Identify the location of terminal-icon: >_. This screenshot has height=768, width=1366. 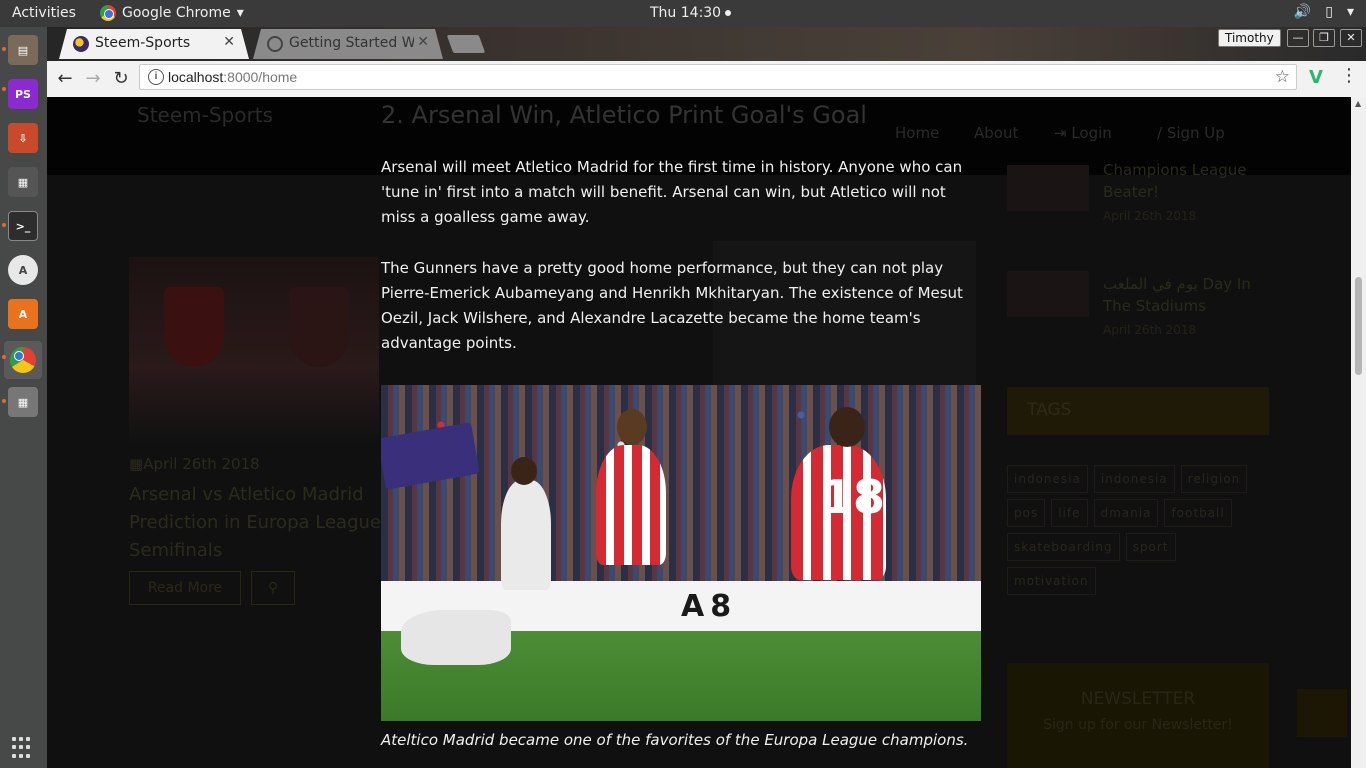
(23, 226).